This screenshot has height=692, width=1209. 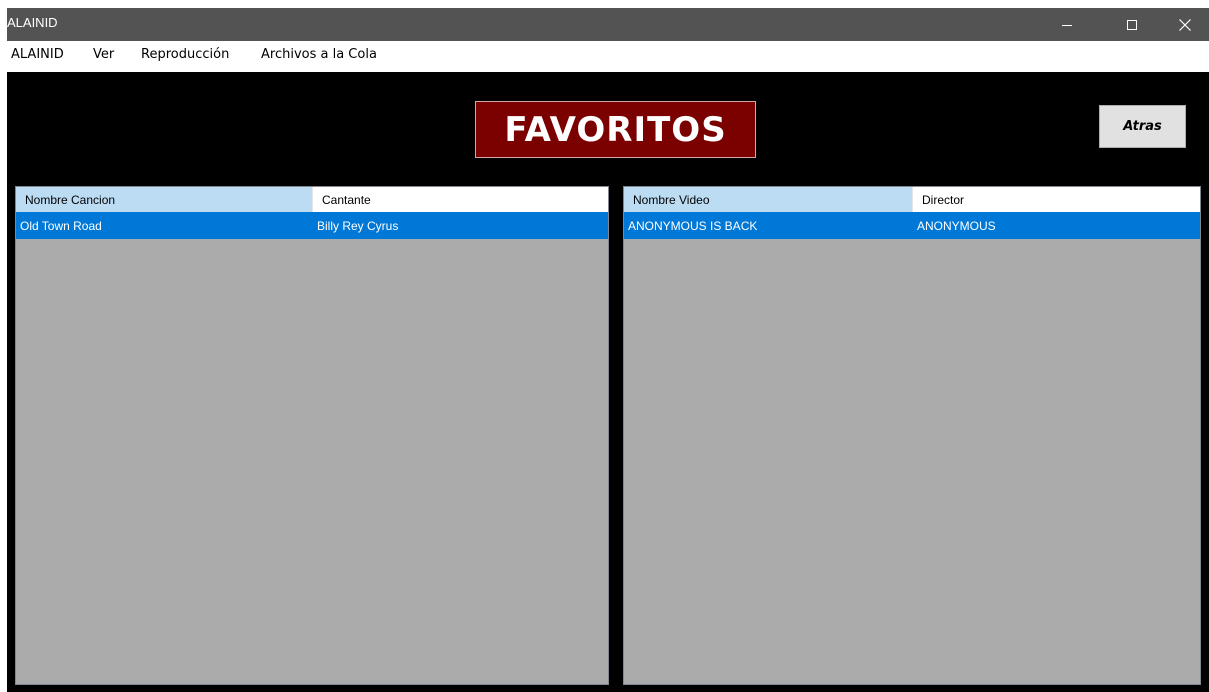 What do you see at coordinates (61, 225) in the screenshot?
I see `song-name-cell: Old Town Road` at bounding box center [61, 225].